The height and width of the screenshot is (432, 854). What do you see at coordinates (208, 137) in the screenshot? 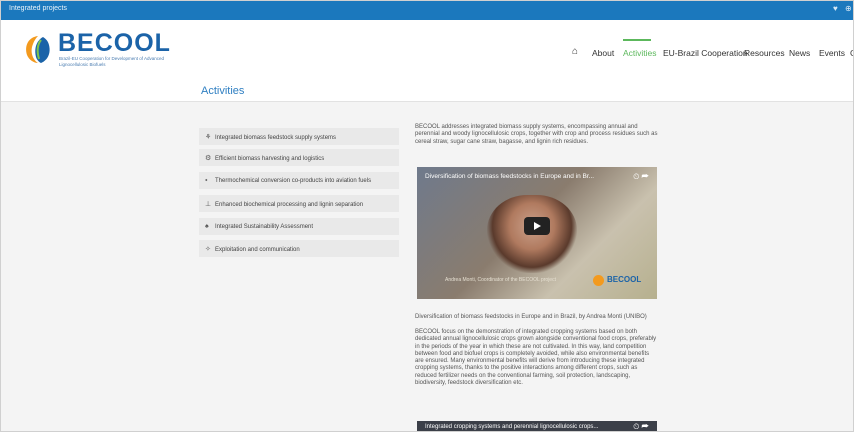
I see `plant-icon: ⚘` at bounding box center [208, 137].